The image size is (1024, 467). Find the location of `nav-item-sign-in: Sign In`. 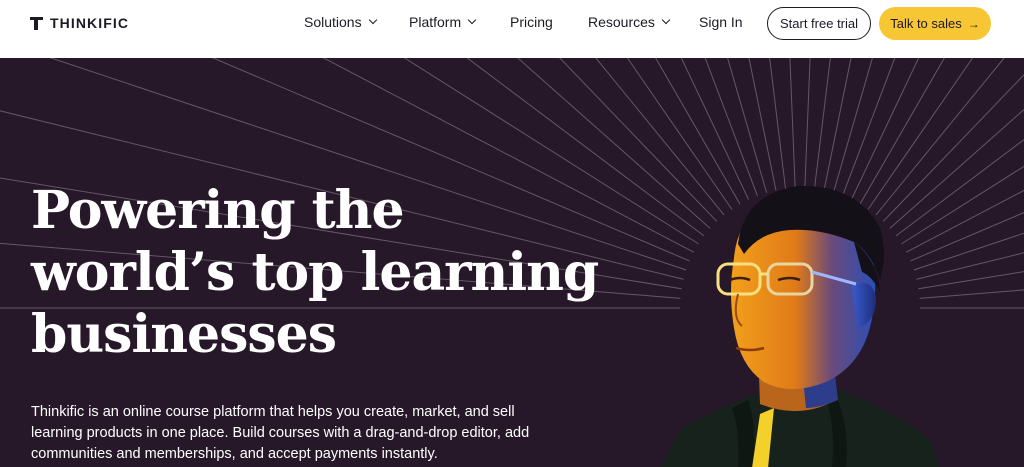

nav-item-sign-in: Sign In is located at coordinates (721, 22).